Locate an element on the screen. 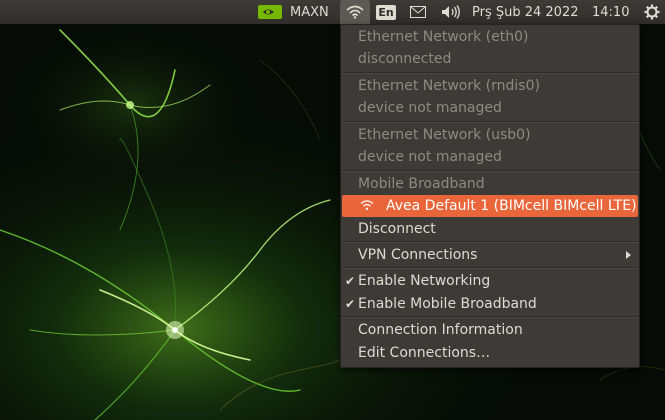  menu-item-usb0-status: device not managed is located at coordinates (490, 157).